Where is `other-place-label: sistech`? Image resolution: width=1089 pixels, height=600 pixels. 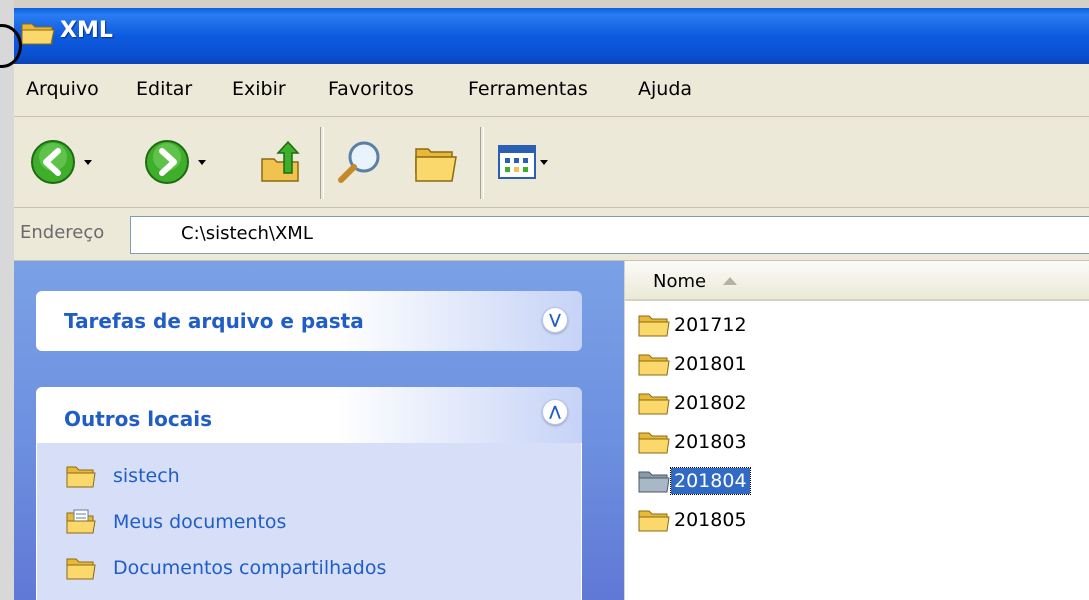 other-place-label: sistech is located at coordinates (146, 476).